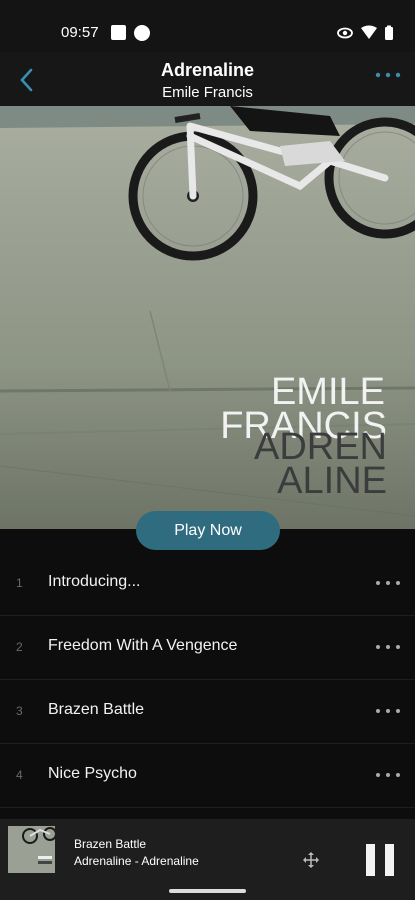 Image resolution: width=415 pixels, height=900 pixels. I want to click on track-row: 2 Freedom With A Vengence, so click(207, 648).